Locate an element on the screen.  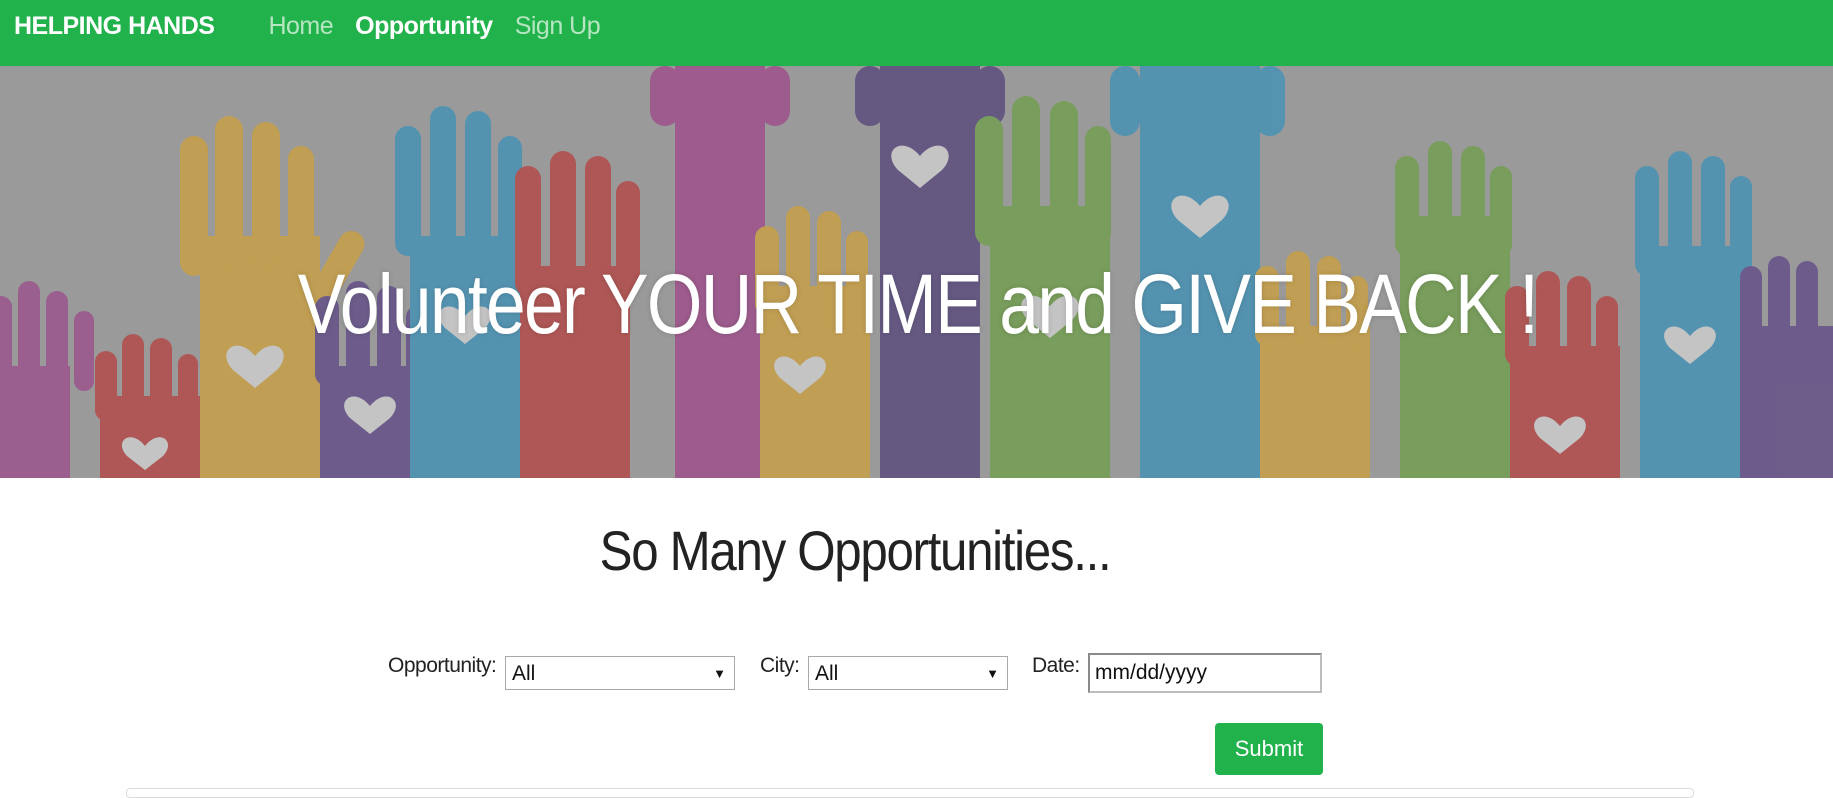
city-filter-label: City: is located at coordinates (780, 665).